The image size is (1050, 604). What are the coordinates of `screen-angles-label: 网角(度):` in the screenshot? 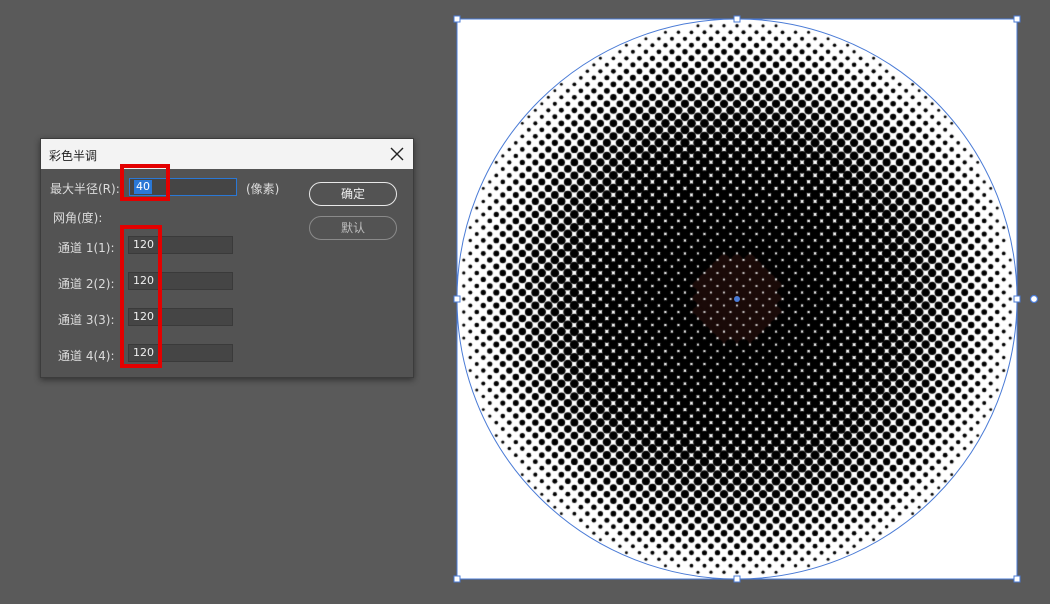 It's located at (78, 218).